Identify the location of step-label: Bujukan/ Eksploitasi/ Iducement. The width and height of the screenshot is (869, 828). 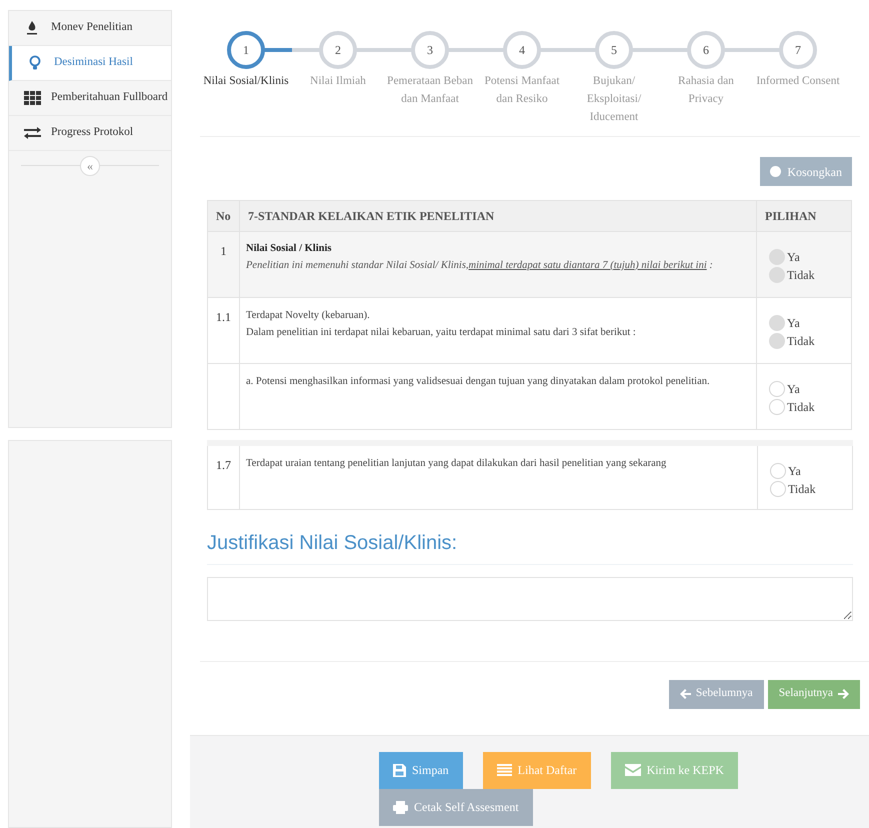
(614, 99).